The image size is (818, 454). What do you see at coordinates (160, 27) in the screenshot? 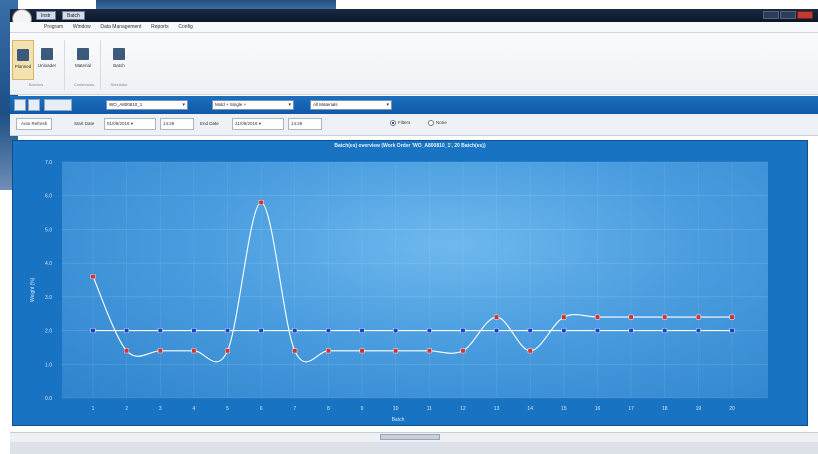
I see `menu-reports: Reports` at bounding box center [160, 27].